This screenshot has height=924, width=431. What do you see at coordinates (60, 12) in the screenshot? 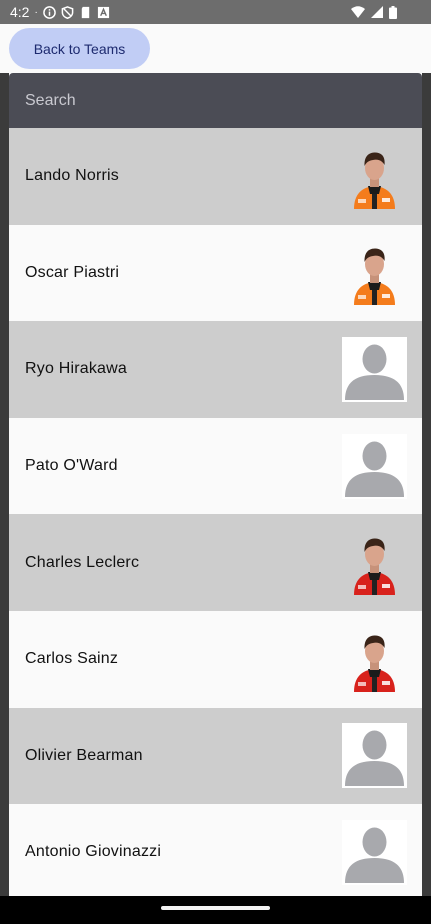
I see `status-left: 4:2 ·` at bounding box center [60, 12].